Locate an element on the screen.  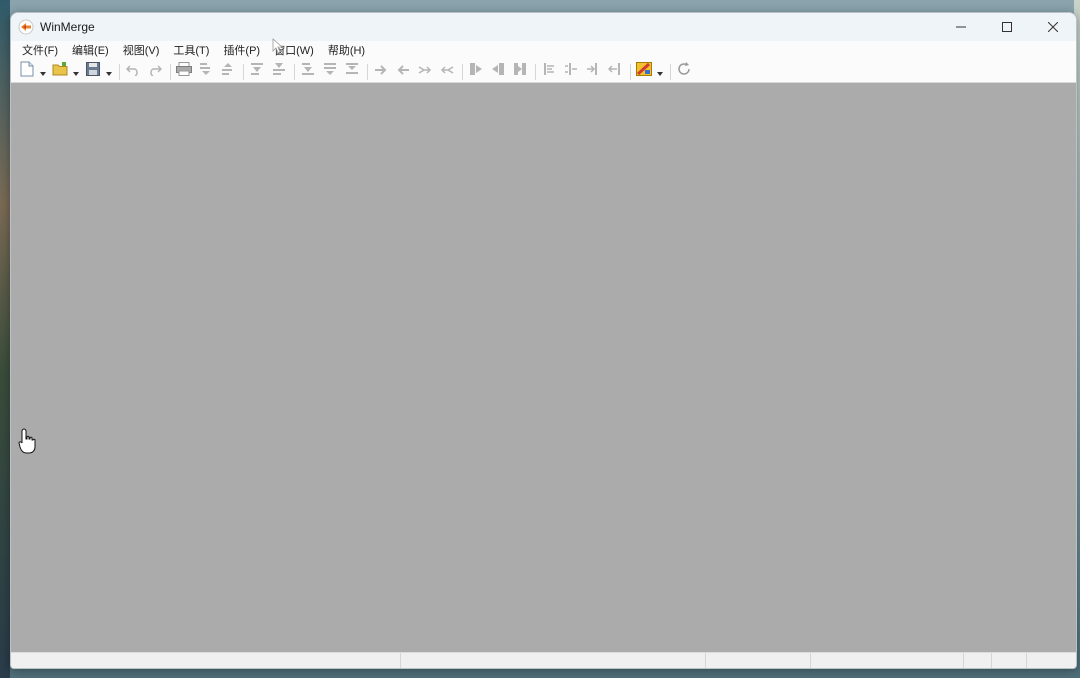
first-diff-button is located at coordinates (257, 72).